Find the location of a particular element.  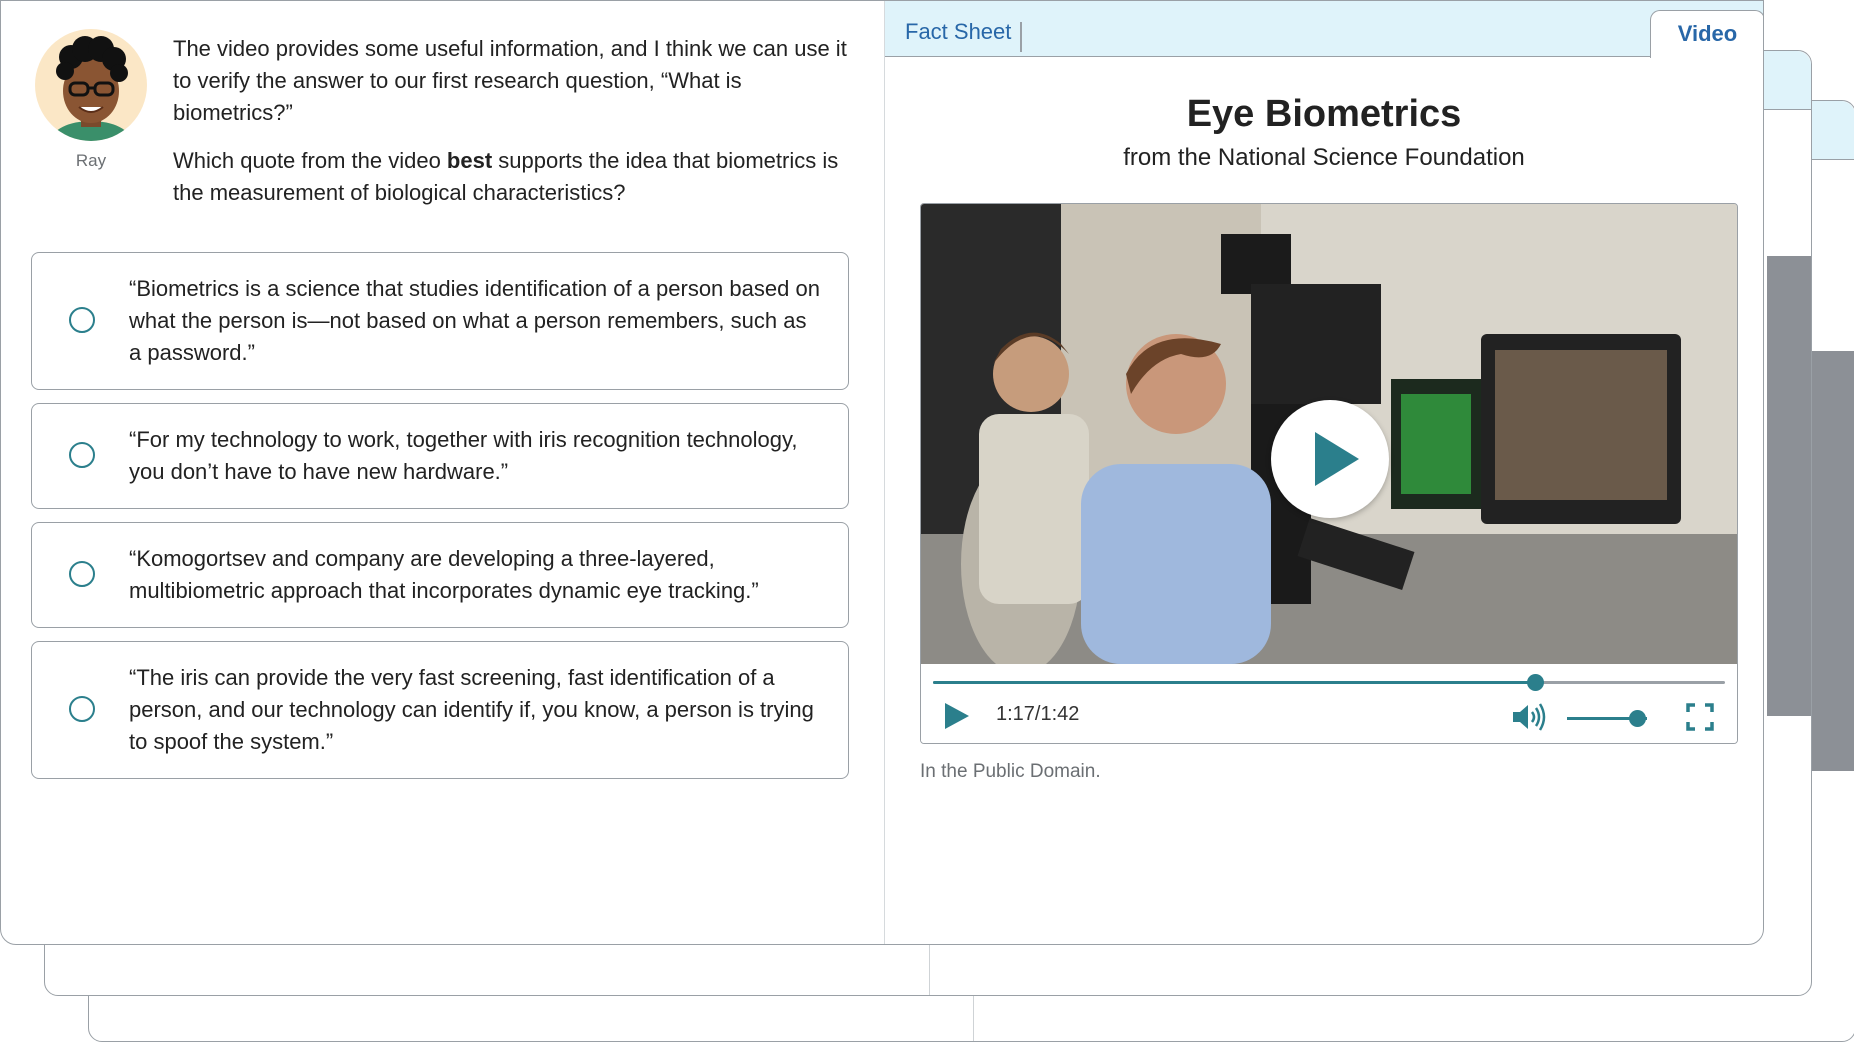

resource-tabs: Fact Sheet Video is located at coordinates (1324, 29).